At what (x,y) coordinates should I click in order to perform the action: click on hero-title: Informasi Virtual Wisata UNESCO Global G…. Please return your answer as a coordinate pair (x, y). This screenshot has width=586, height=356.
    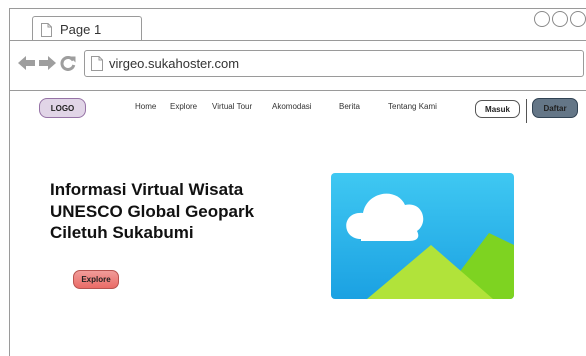
    Looking at the image, I should click on (152, 211).